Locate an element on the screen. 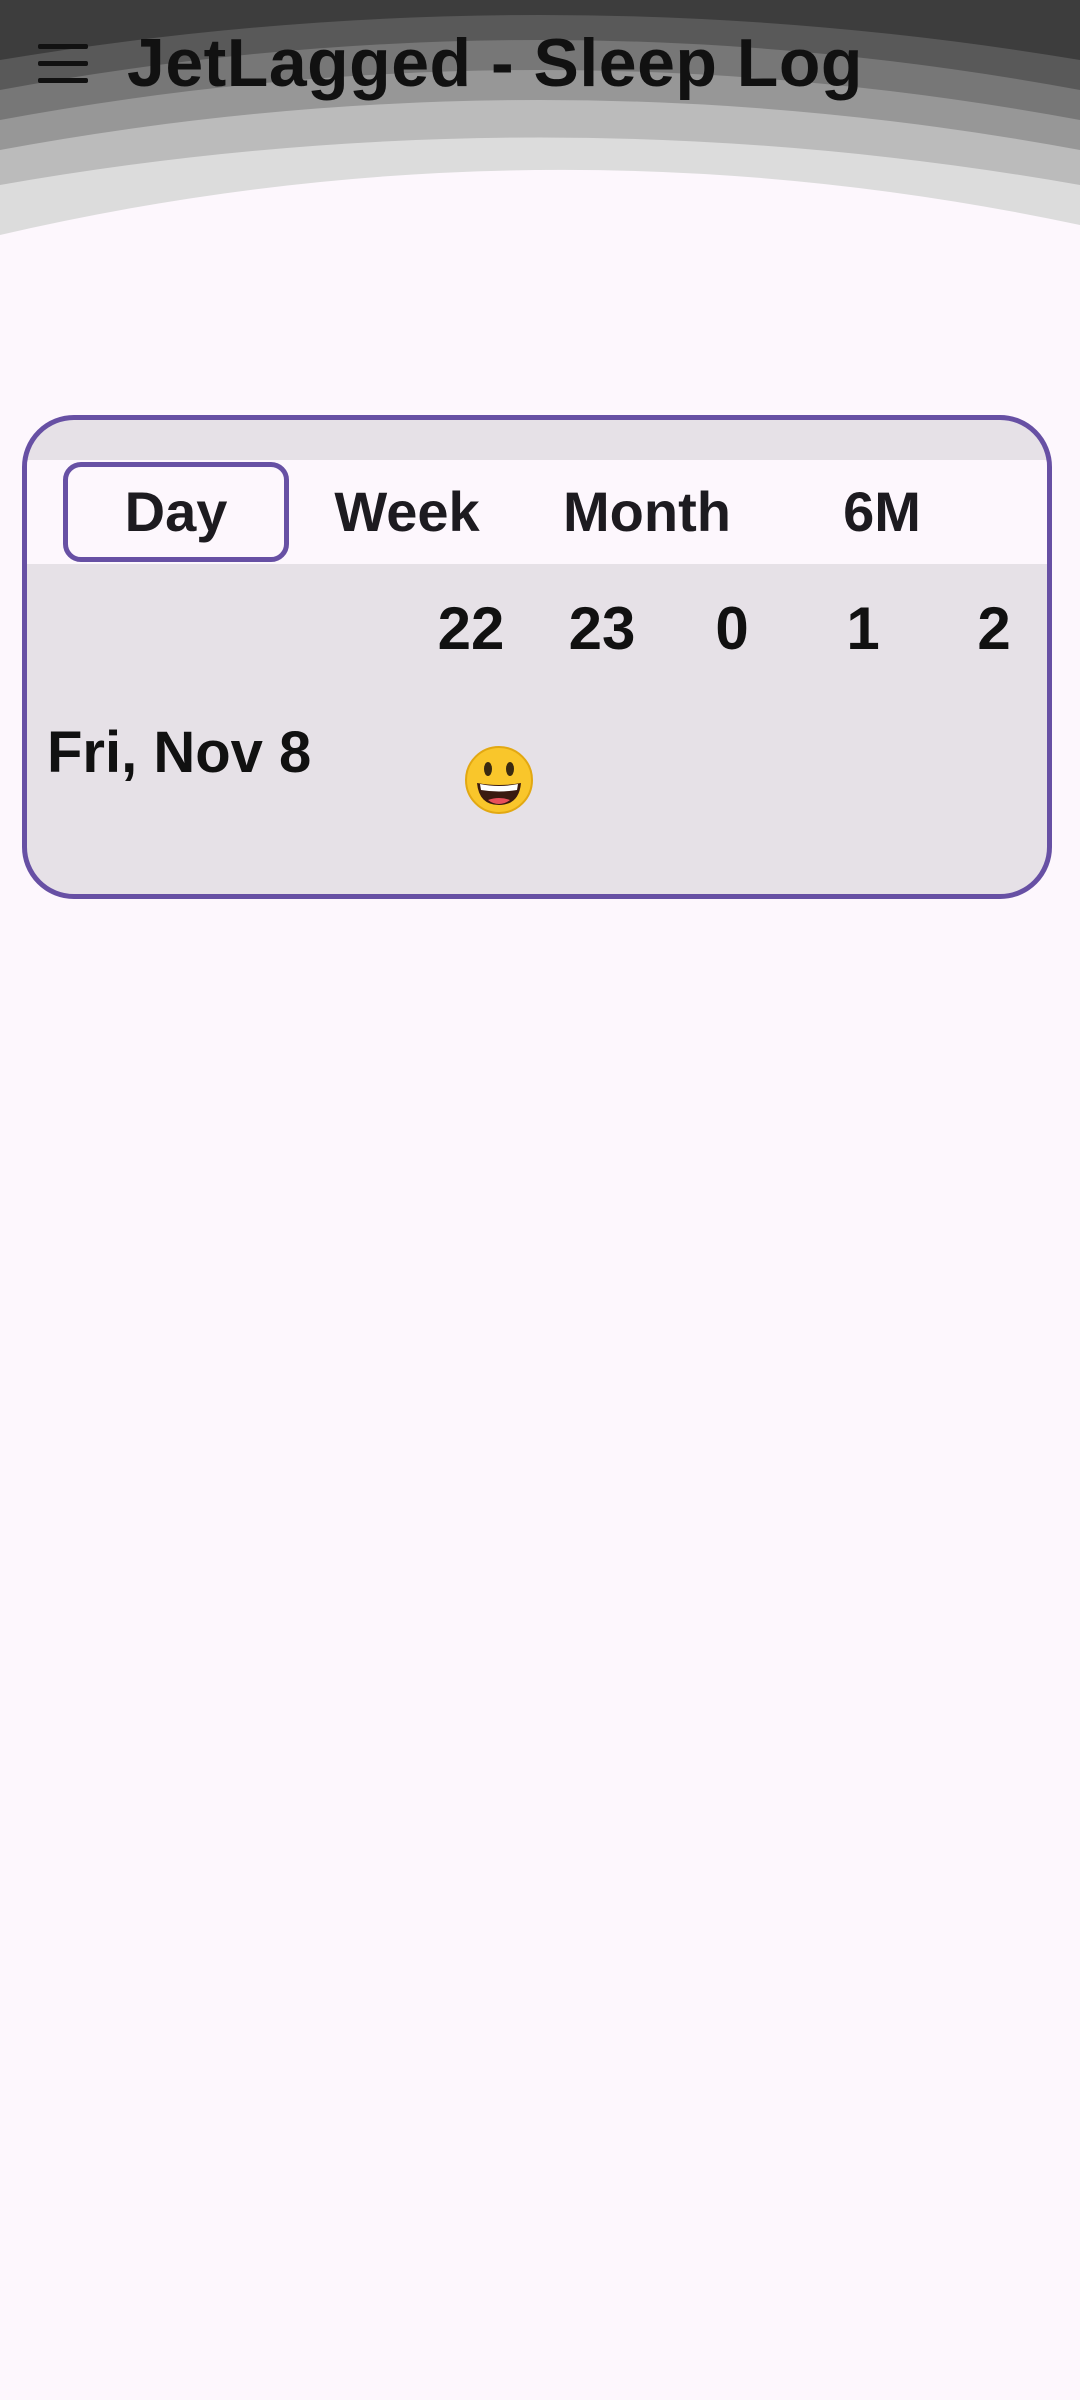 Image resolution: width=1080 pixels, height=2400 pixels. hour-label: 22 is located at coordinates (471, 628).